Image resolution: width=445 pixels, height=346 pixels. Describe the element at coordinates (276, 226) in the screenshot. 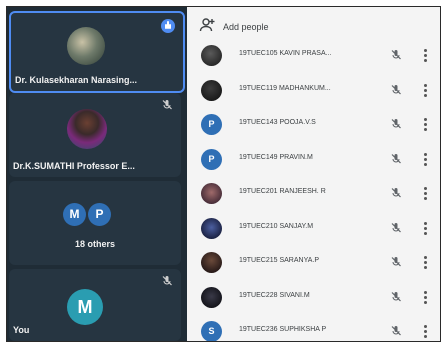

I see `participant-name: 19TUEC210 SANJAY.M` at that location.